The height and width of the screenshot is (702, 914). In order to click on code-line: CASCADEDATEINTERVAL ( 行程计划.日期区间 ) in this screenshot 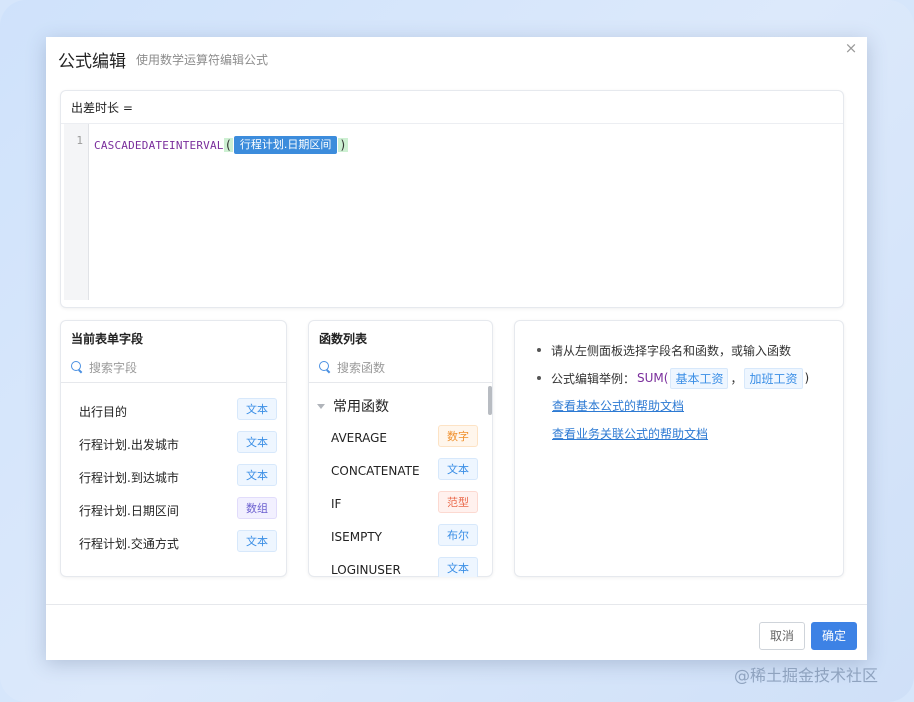, I will do `click(221, 145)`.